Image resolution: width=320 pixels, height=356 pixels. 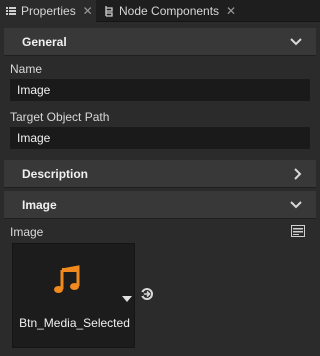 What do you see at coordinates (39, 204) in the screenshot?
I see `section-title: Image` at bounding box center [39, 204].